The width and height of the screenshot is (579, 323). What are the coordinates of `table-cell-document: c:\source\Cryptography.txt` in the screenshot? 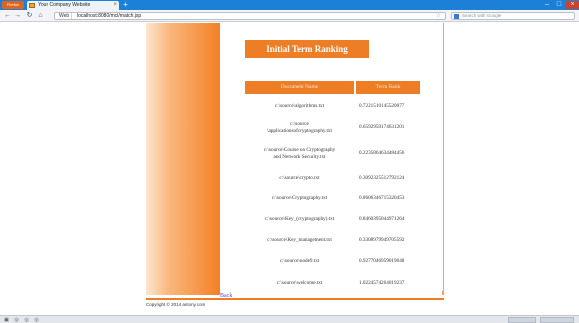 It's located at (299, 198).